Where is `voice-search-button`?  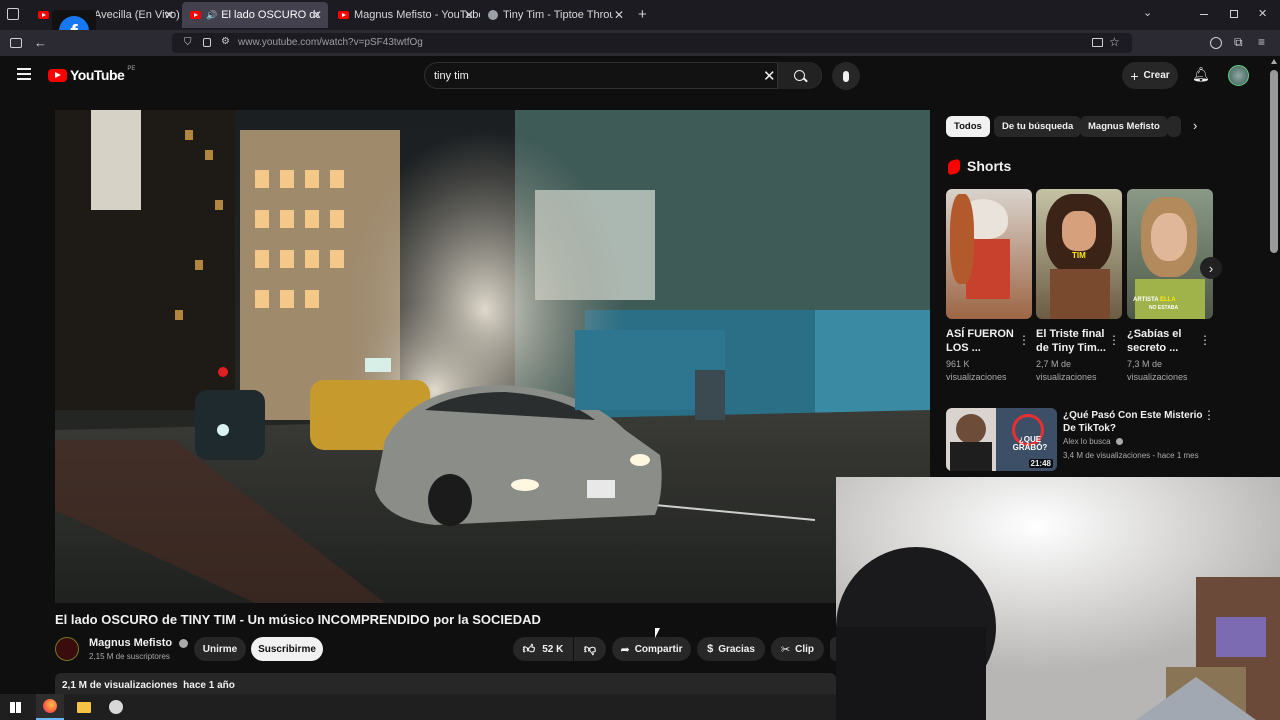 voice-search-button is located at coordinates (846, 76).